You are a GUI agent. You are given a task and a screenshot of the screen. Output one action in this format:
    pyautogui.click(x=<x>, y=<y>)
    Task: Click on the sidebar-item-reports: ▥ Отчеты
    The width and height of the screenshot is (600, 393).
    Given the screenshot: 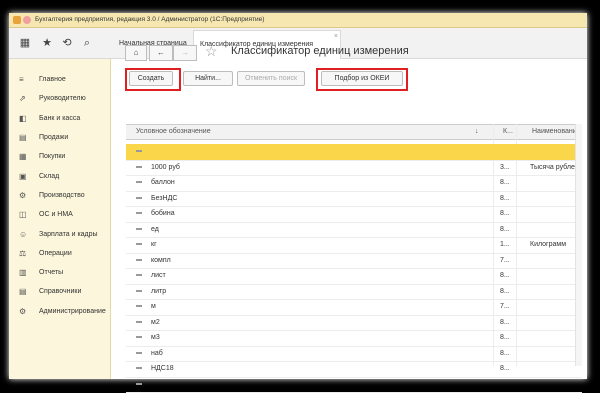 What is the action you would take?
    pyautogui.click(x=59, y=273)
    